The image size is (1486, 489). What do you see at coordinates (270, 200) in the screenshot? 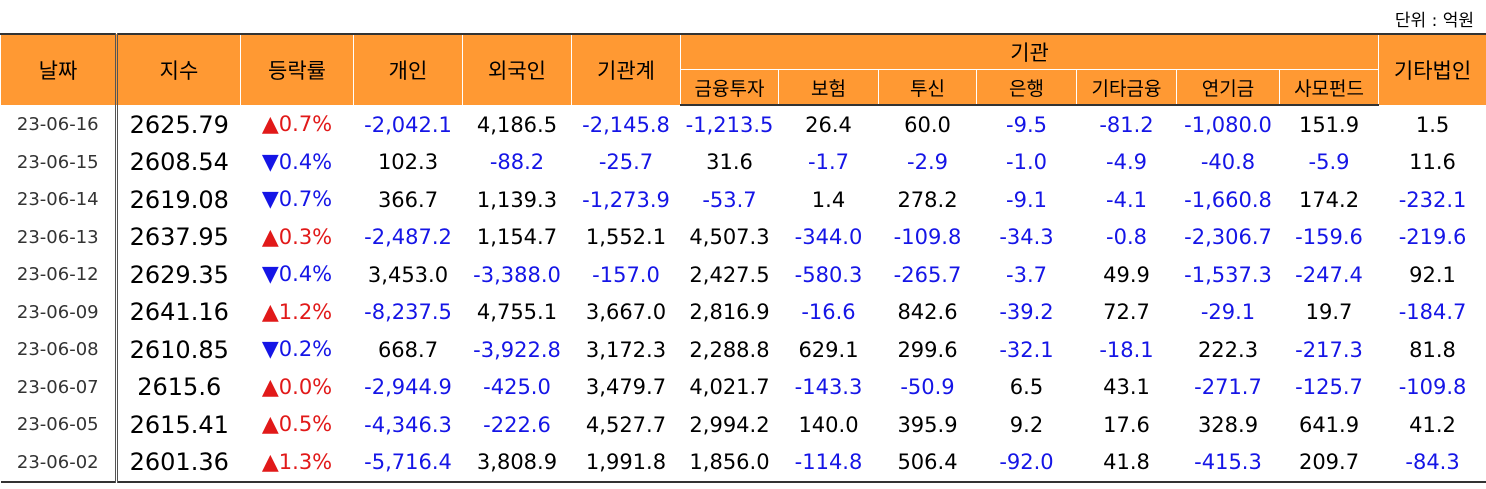
I see `down-triangle-icon: ▼` at bounding box center [270, 200].